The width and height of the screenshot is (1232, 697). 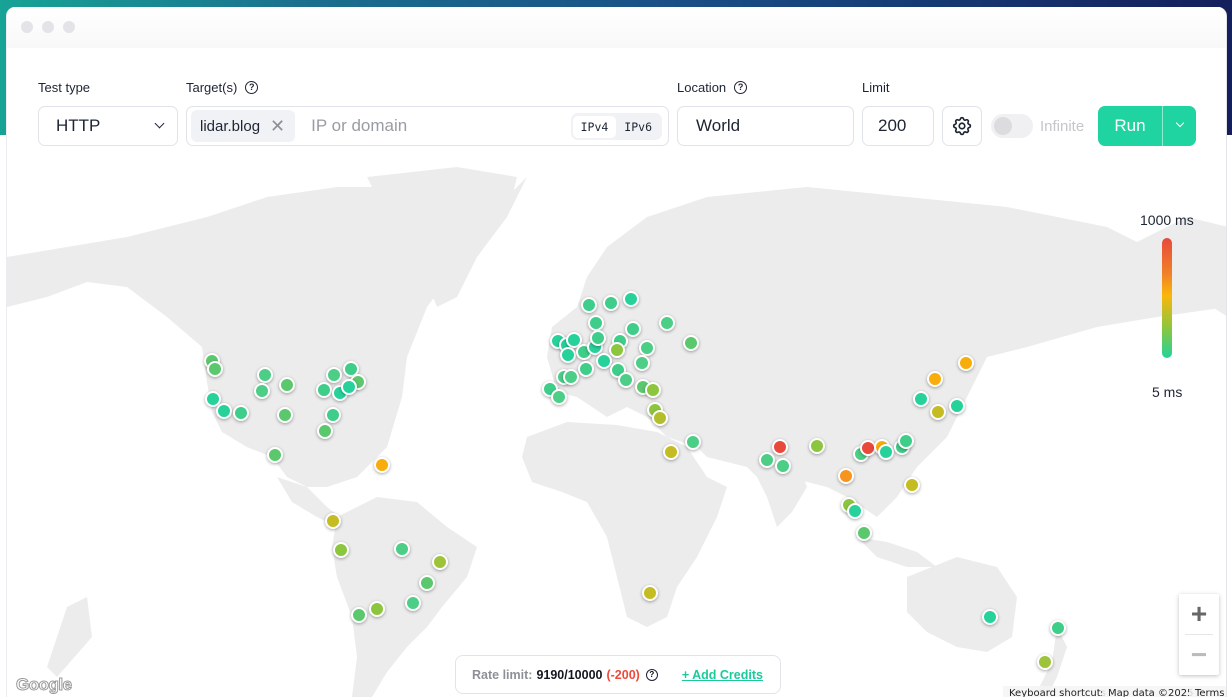 I want to click on settings-button, so click(x=962, y=126).